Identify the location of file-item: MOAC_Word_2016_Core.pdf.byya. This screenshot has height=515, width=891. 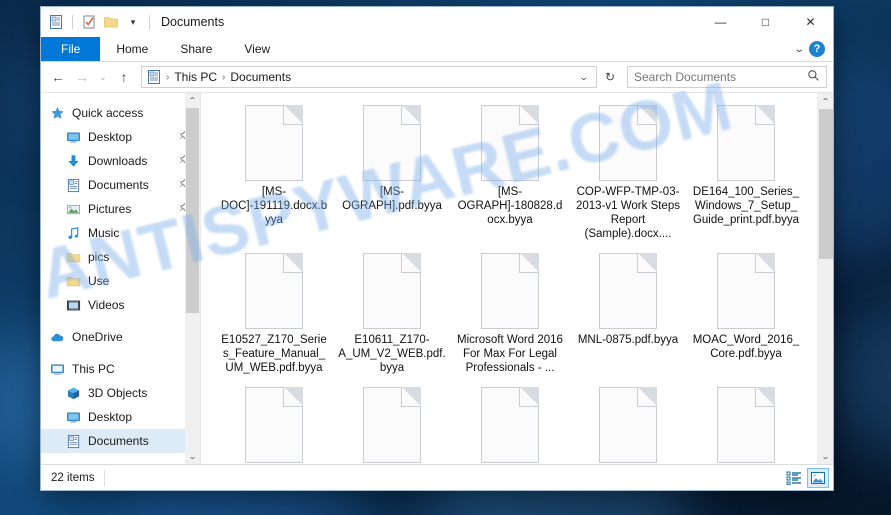
(746, 315).